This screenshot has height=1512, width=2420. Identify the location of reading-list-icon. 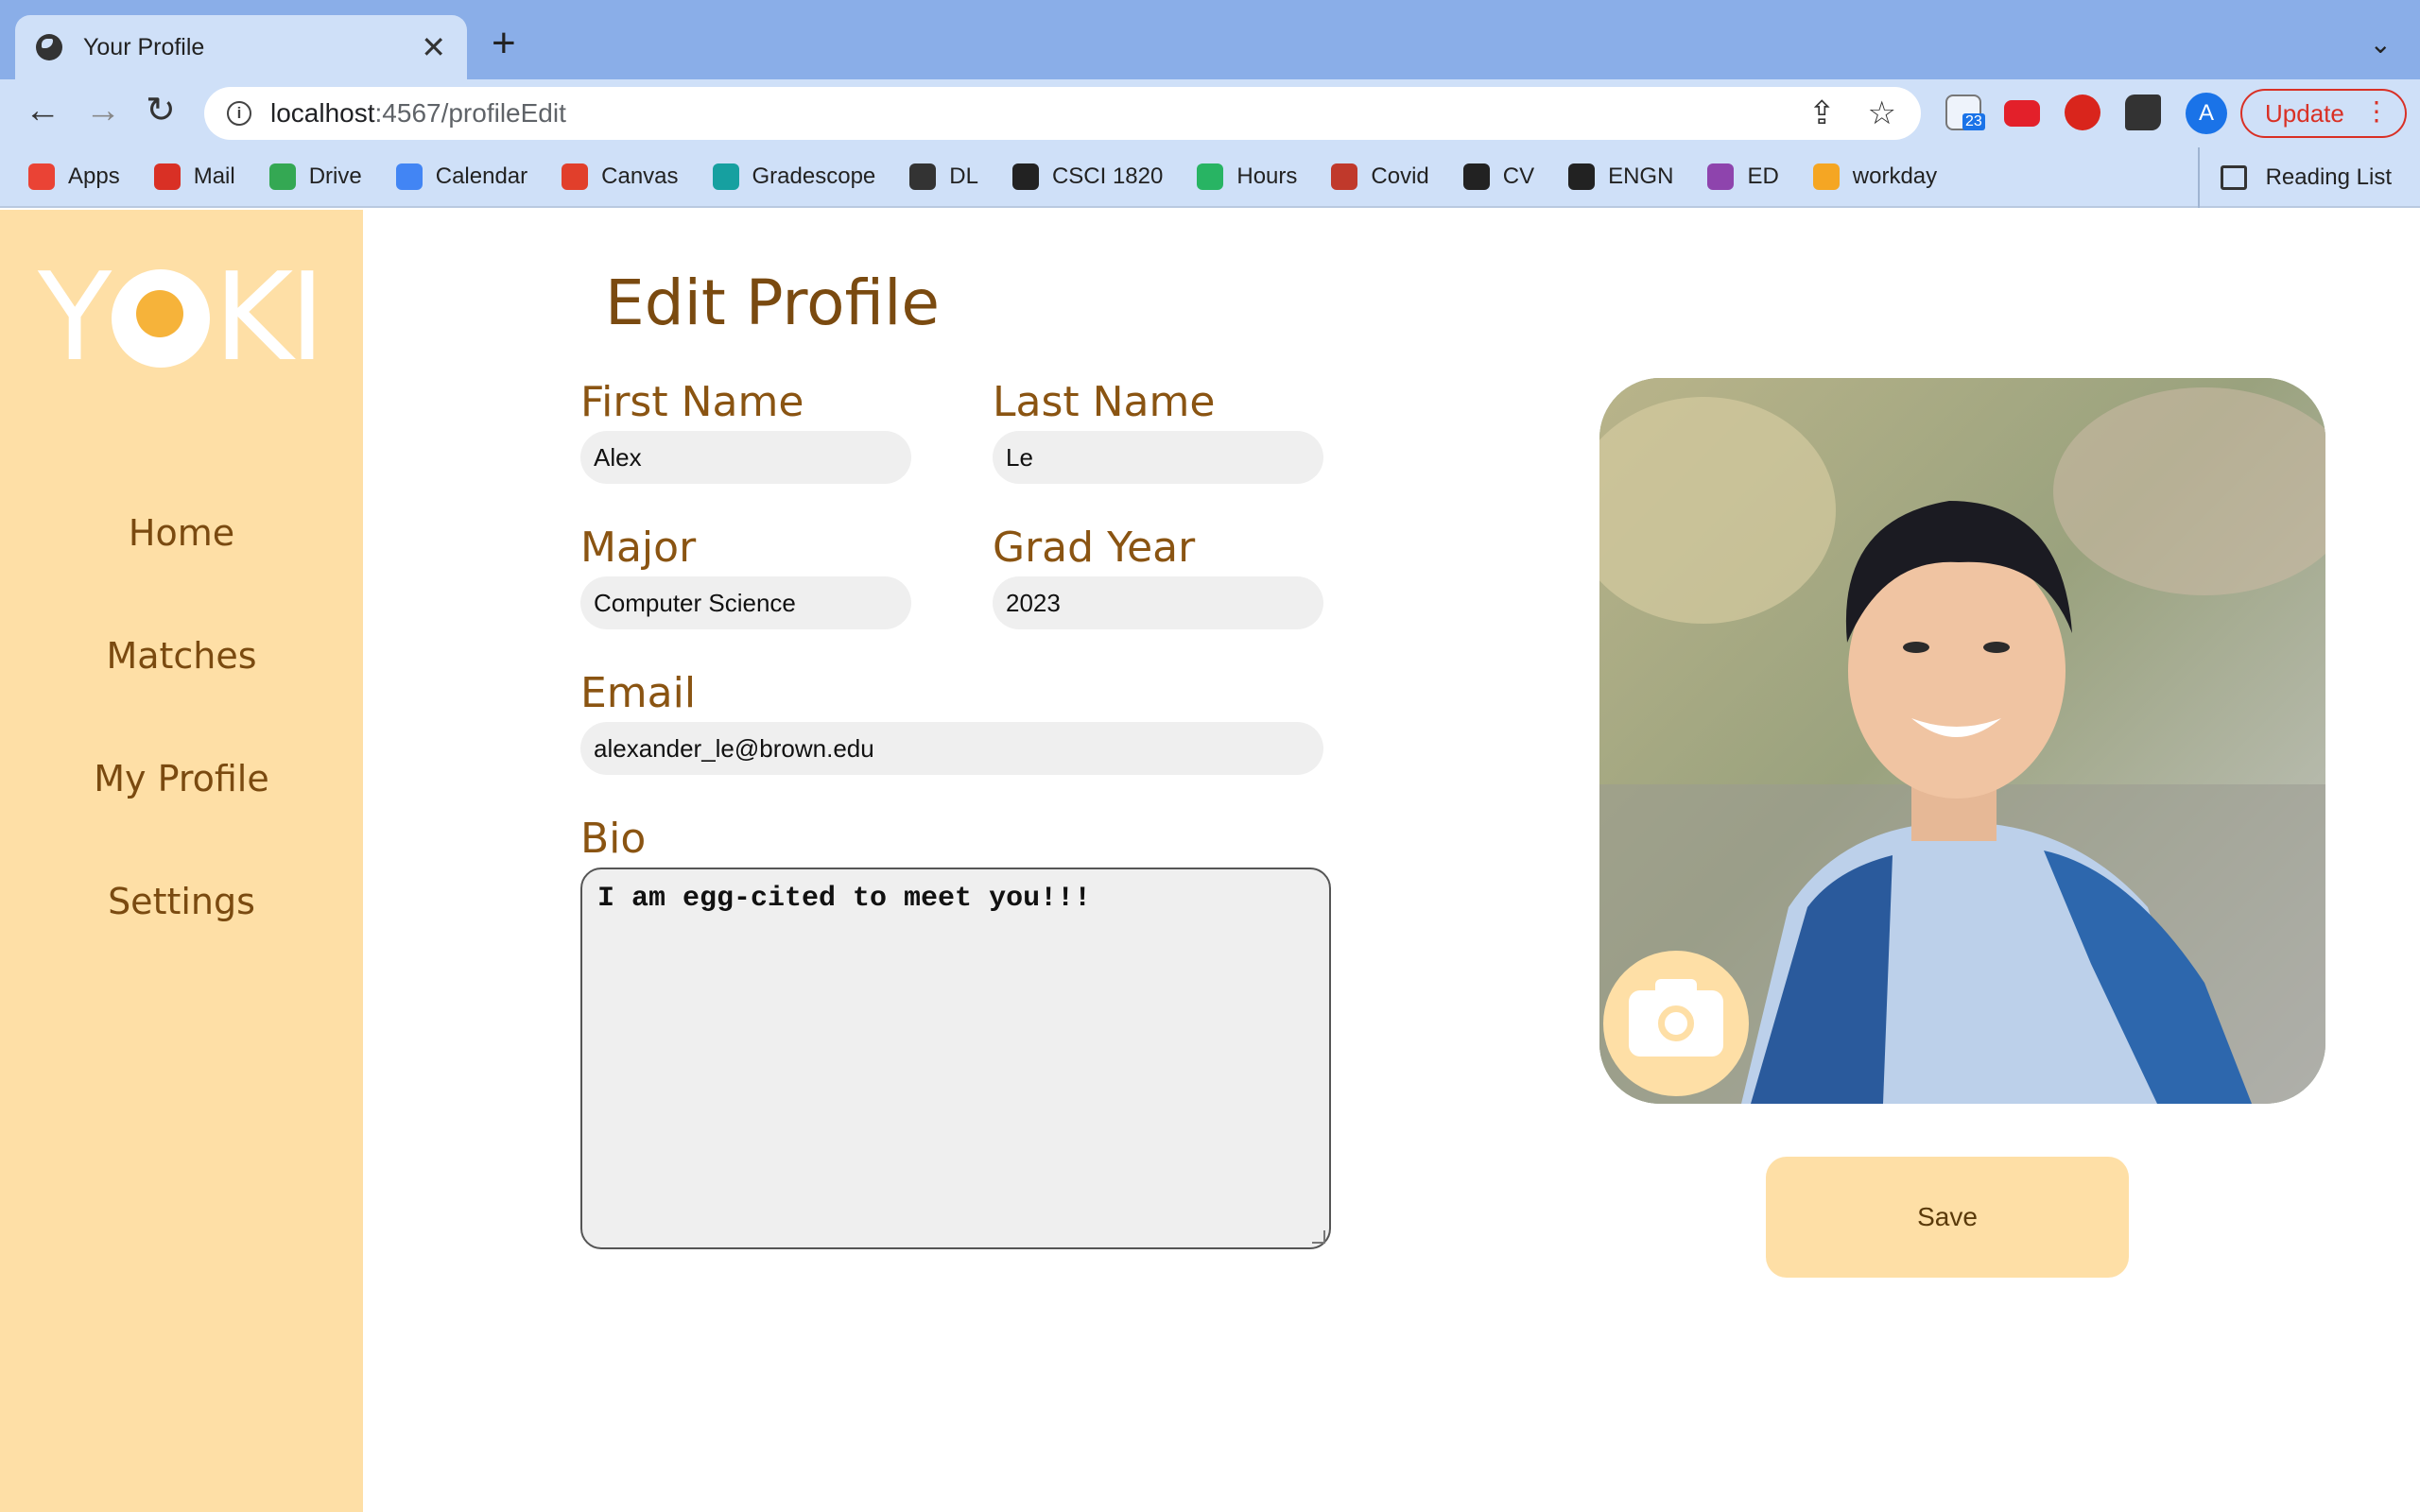
(2233, 177).